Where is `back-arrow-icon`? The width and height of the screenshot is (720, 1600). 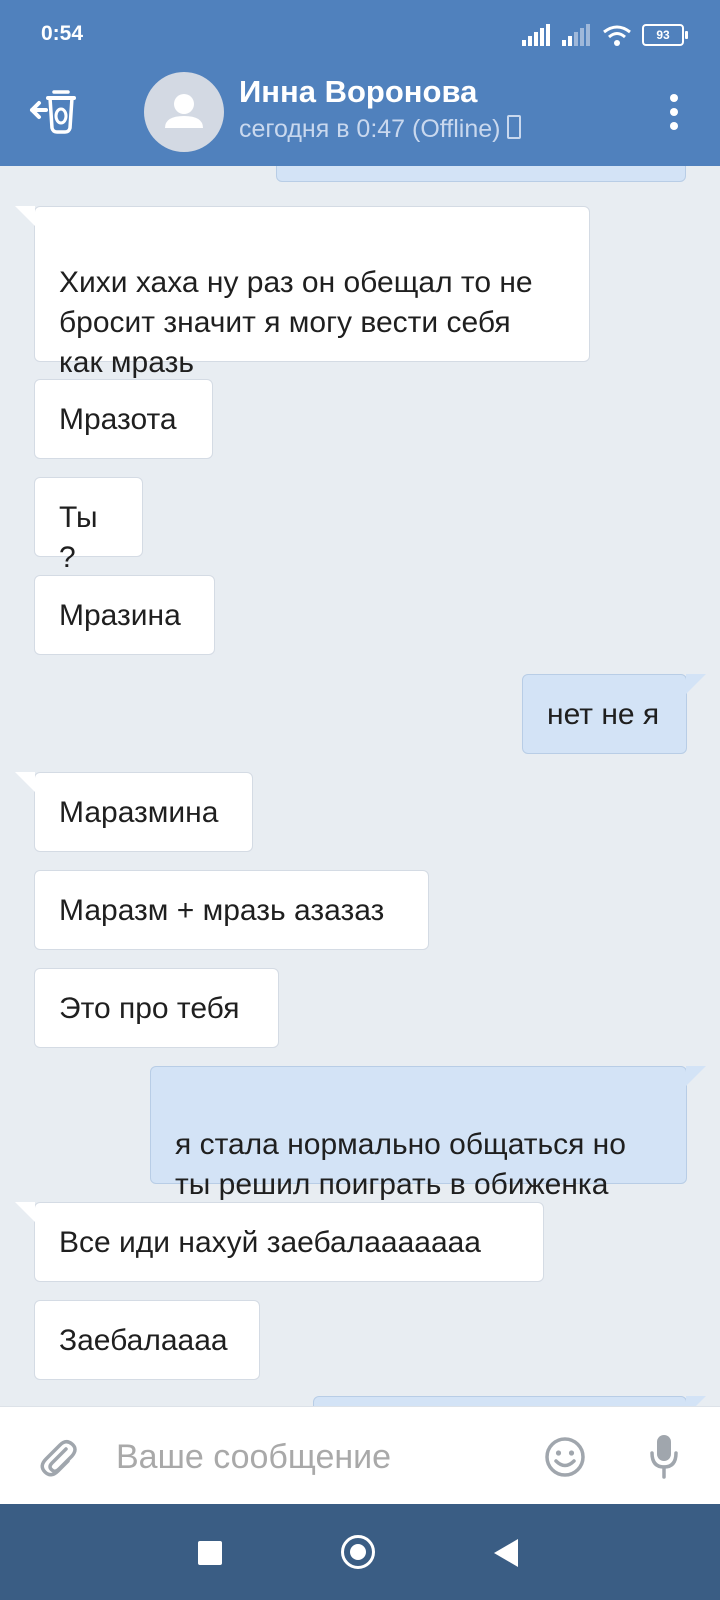 back-arrow-icon is located at coordinates (53, 112).